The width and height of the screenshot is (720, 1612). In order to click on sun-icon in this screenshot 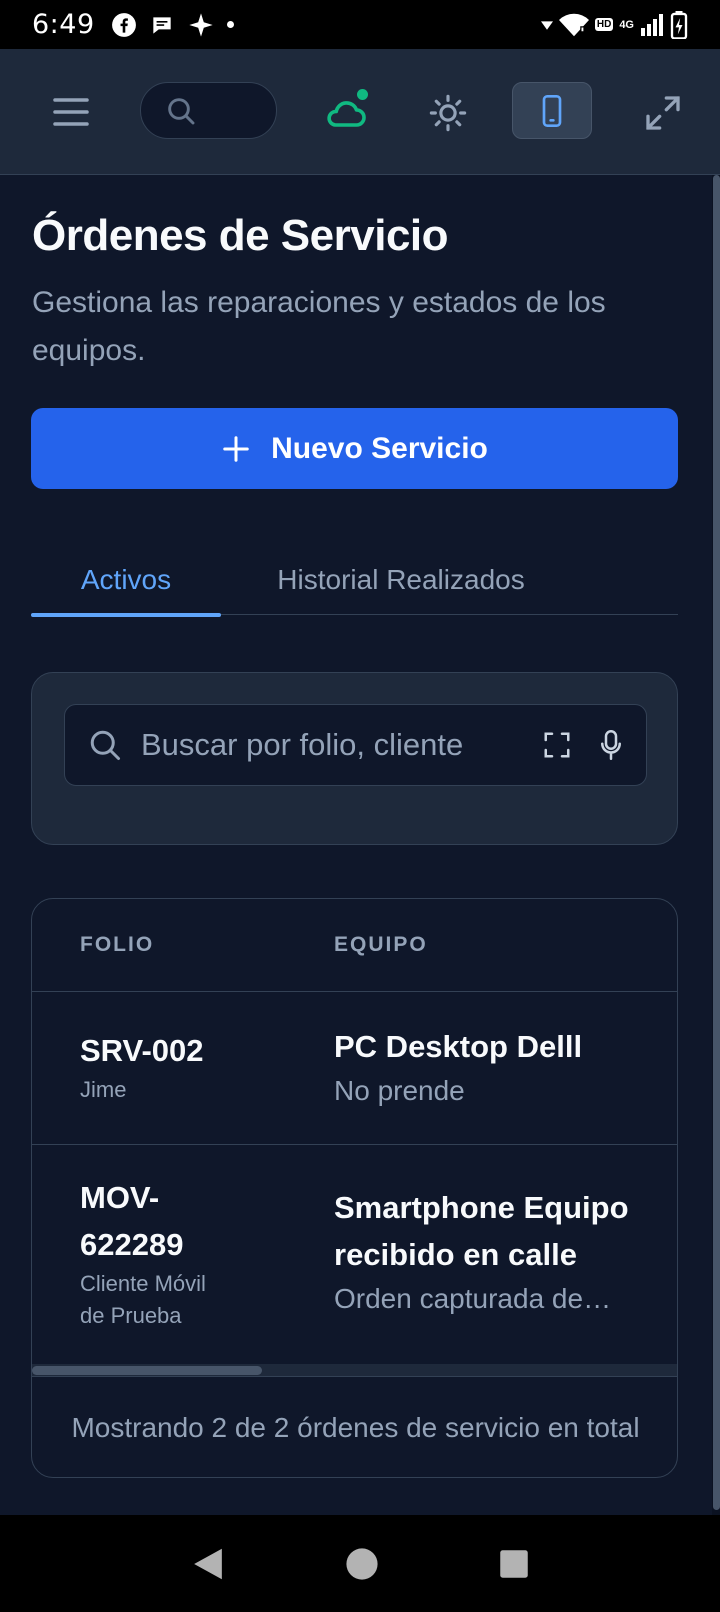, I will do `click(448, 113)`.